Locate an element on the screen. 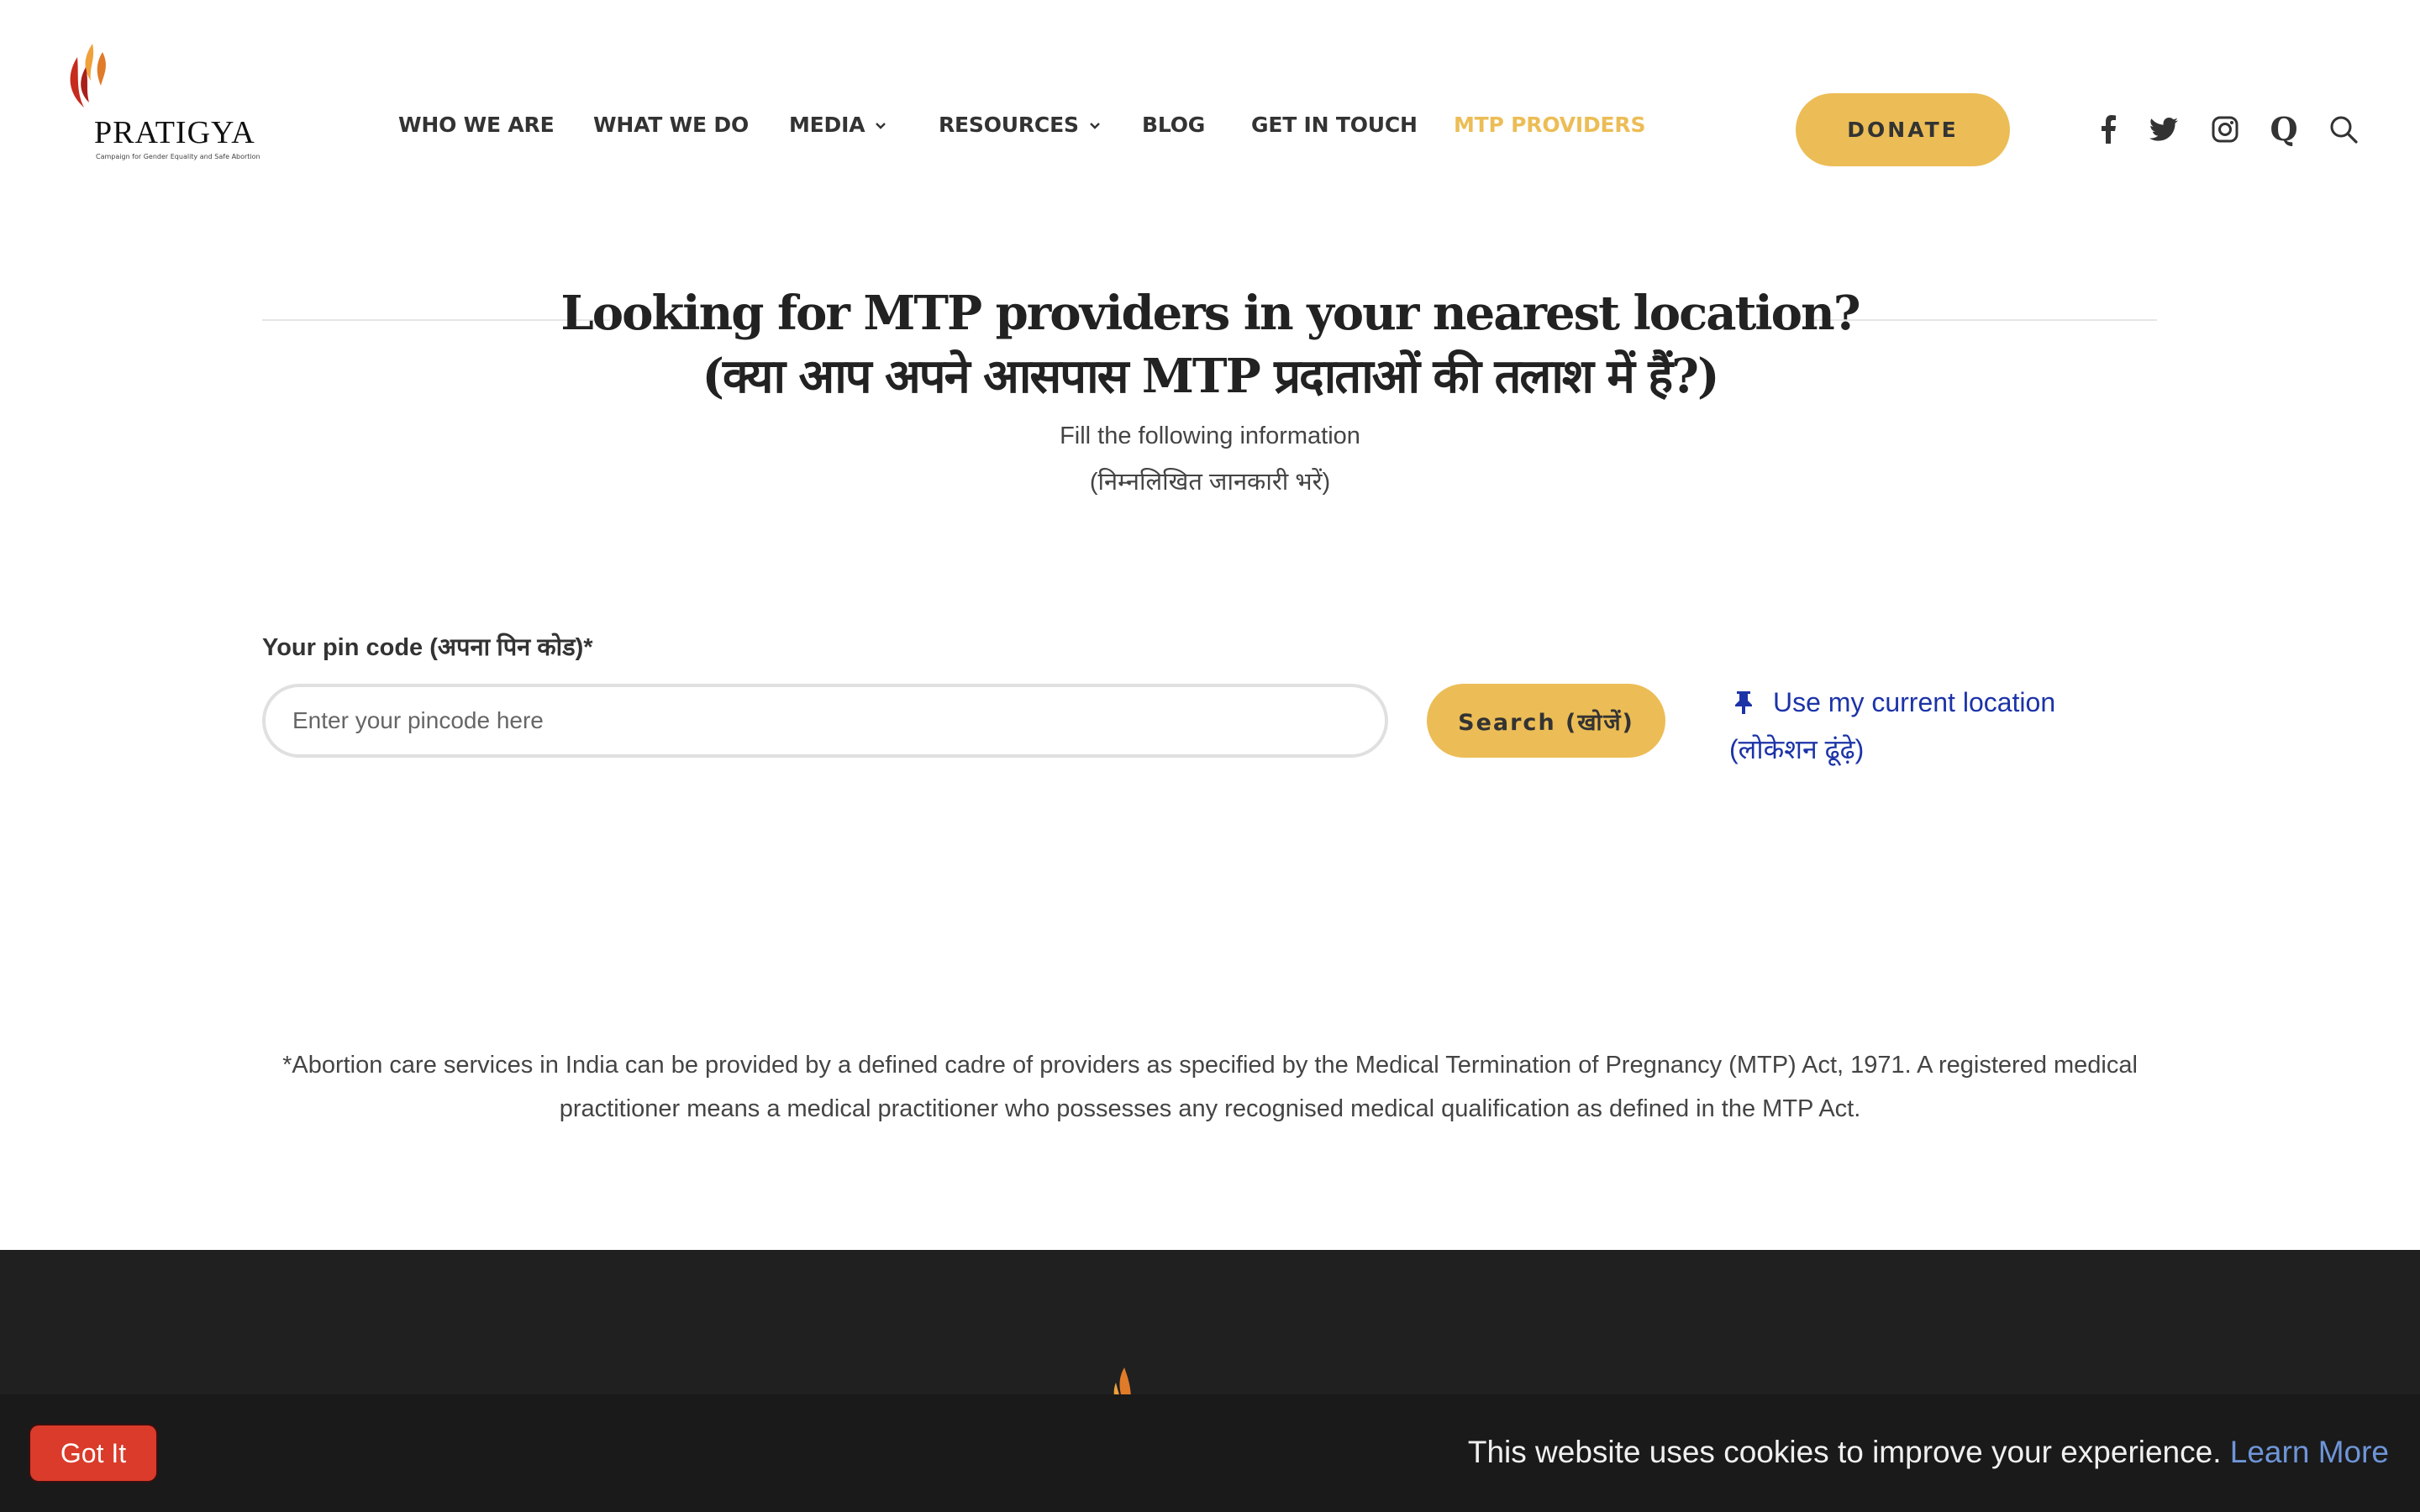 This screenshot has width=2420, height=1512. nav-item-get-in-touch: GET IN TOUCH is located at coordinates (1334, 125).